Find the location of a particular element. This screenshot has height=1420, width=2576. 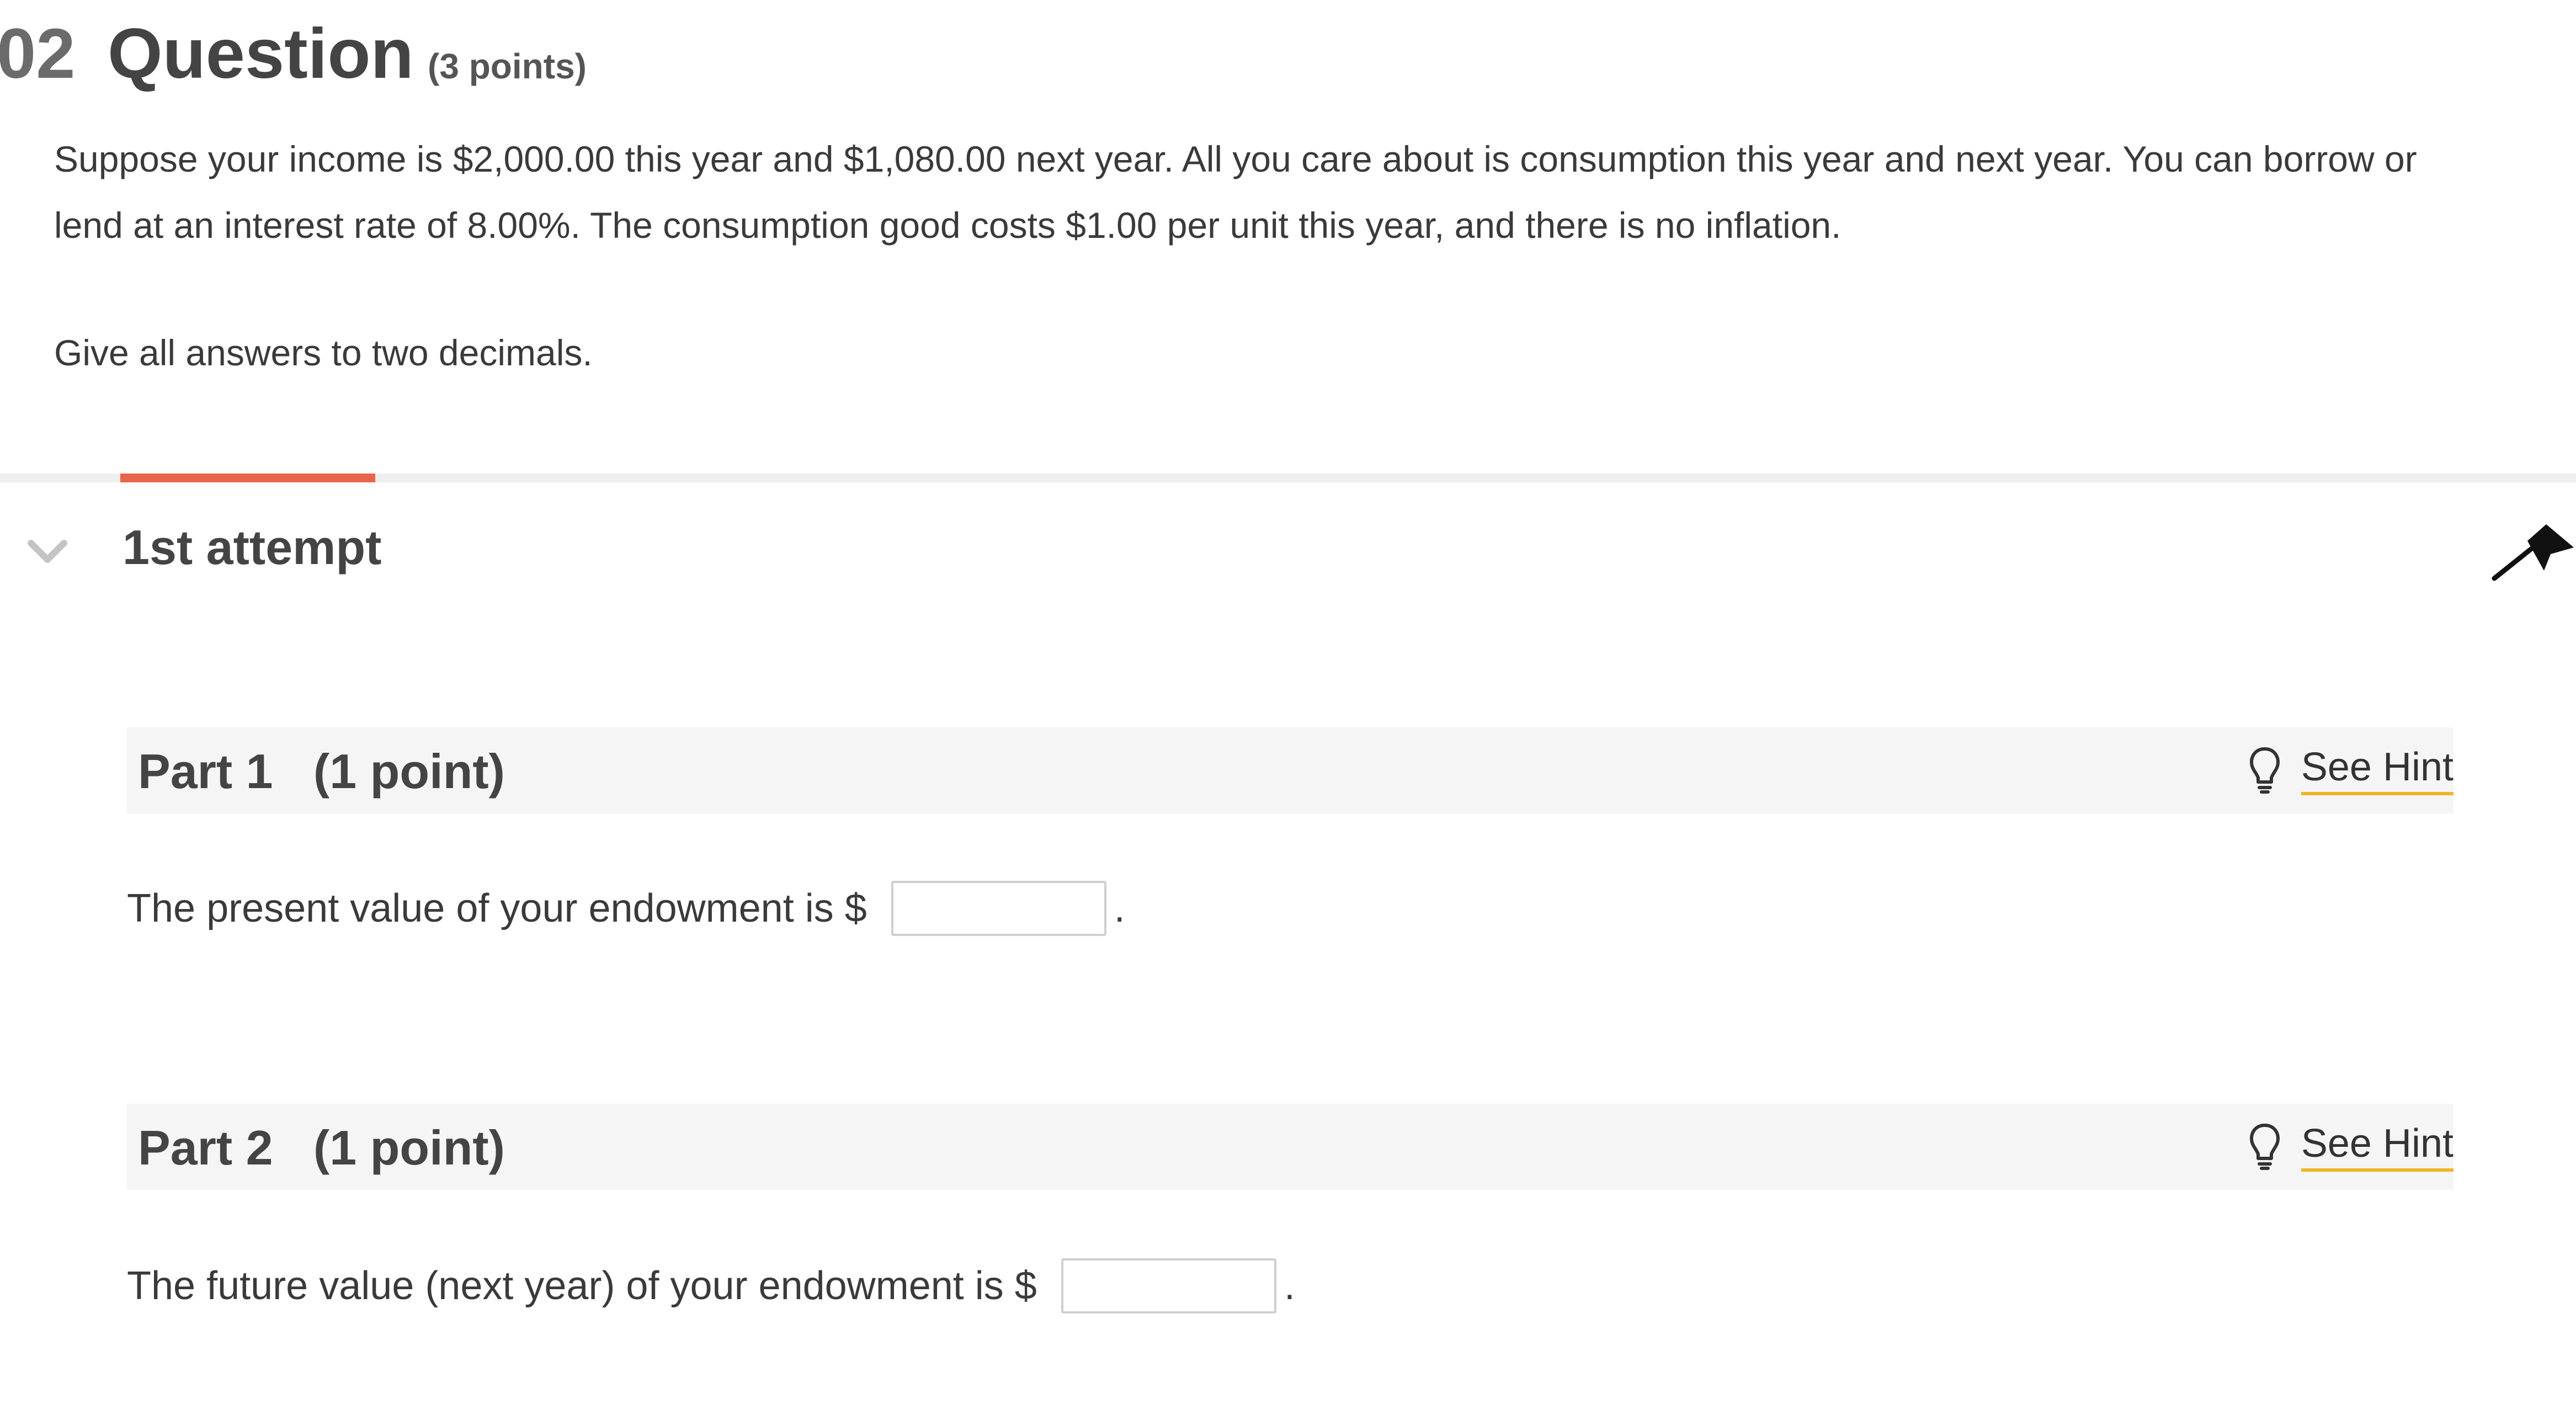

part-2-see-hint: See Hint is located at coordinates (2350, 1147).